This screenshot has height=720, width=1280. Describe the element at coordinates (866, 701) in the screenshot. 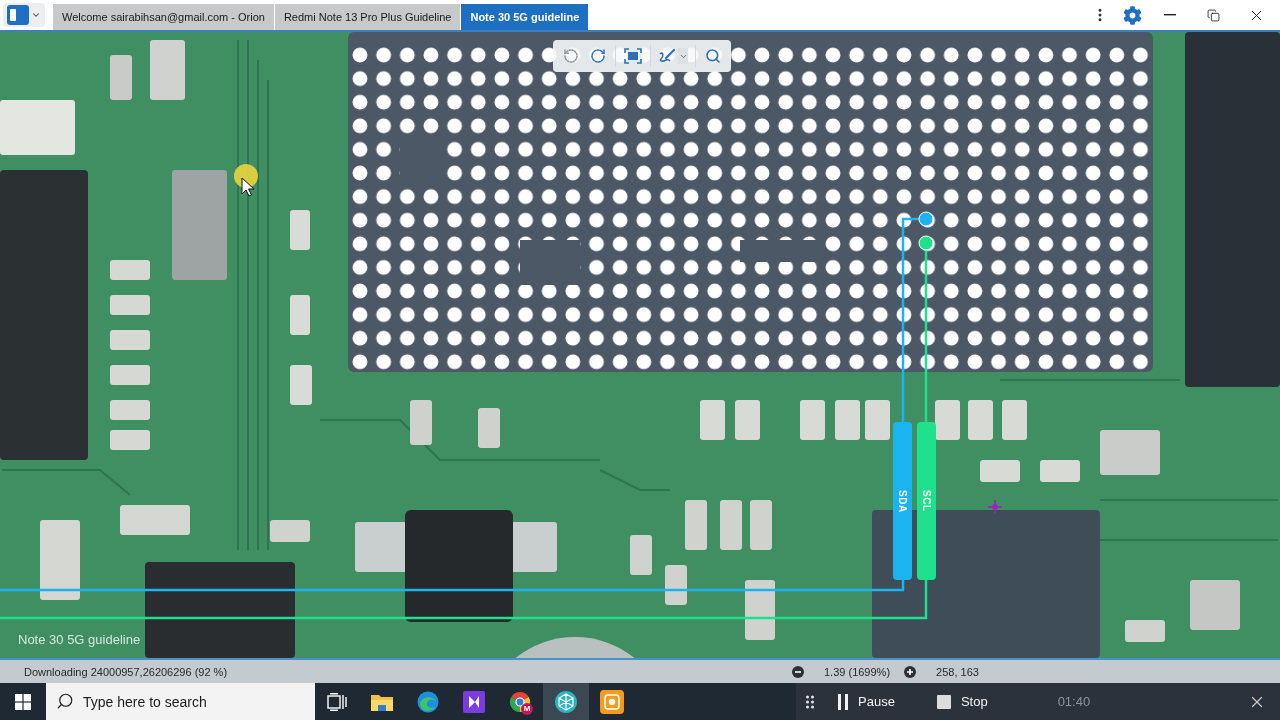

I see `pause-button: Pause` at that location.